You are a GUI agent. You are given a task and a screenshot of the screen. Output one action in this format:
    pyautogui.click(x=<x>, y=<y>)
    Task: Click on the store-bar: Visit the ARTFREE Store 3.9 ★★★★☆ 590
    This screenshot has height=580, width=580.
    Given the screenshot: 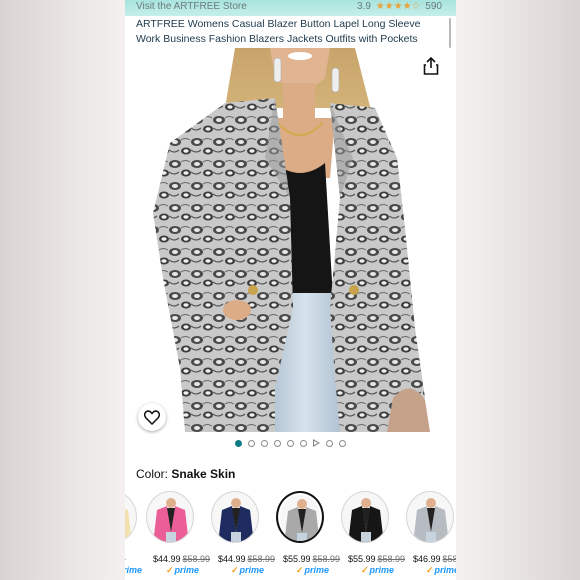 What is the action you would take?
    pyautogui.click(x=290, y=8)
    